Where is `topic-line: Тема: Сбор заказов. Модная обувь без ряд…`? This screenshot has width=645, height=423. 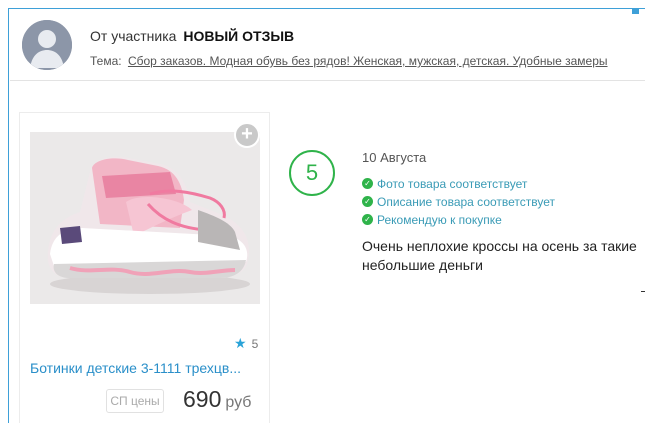 topic-line: Тема: Сбор заказов. Модная обувь без ряд… is located at coordinates (349, 61).